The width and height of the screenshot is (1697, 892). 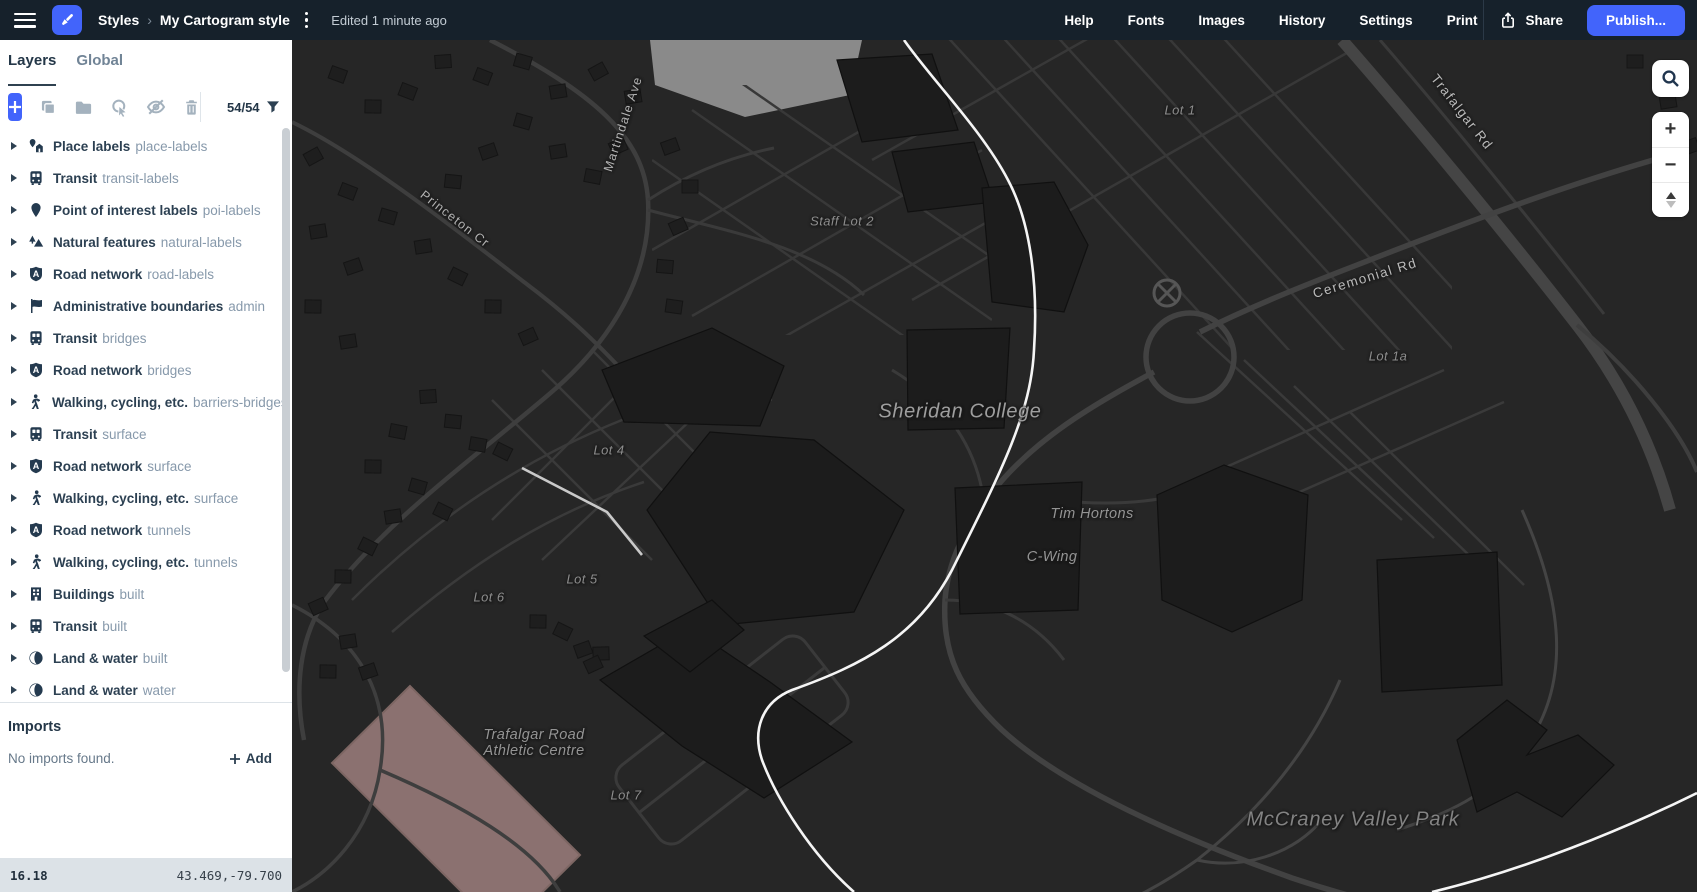 What do you see at coordinates (191, 107) in the screenshot?
I see `delete-layer-trash-icon` at bounding box center [191, 107].